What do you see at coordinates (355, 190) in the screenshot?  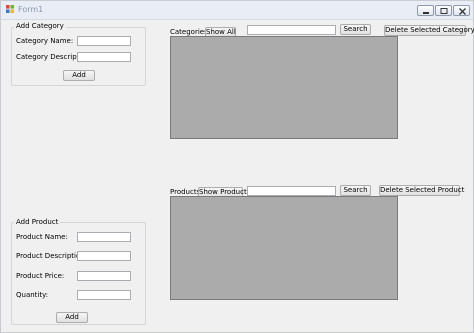 I see `product-search-button: Search` at bounding box center [355, 190].